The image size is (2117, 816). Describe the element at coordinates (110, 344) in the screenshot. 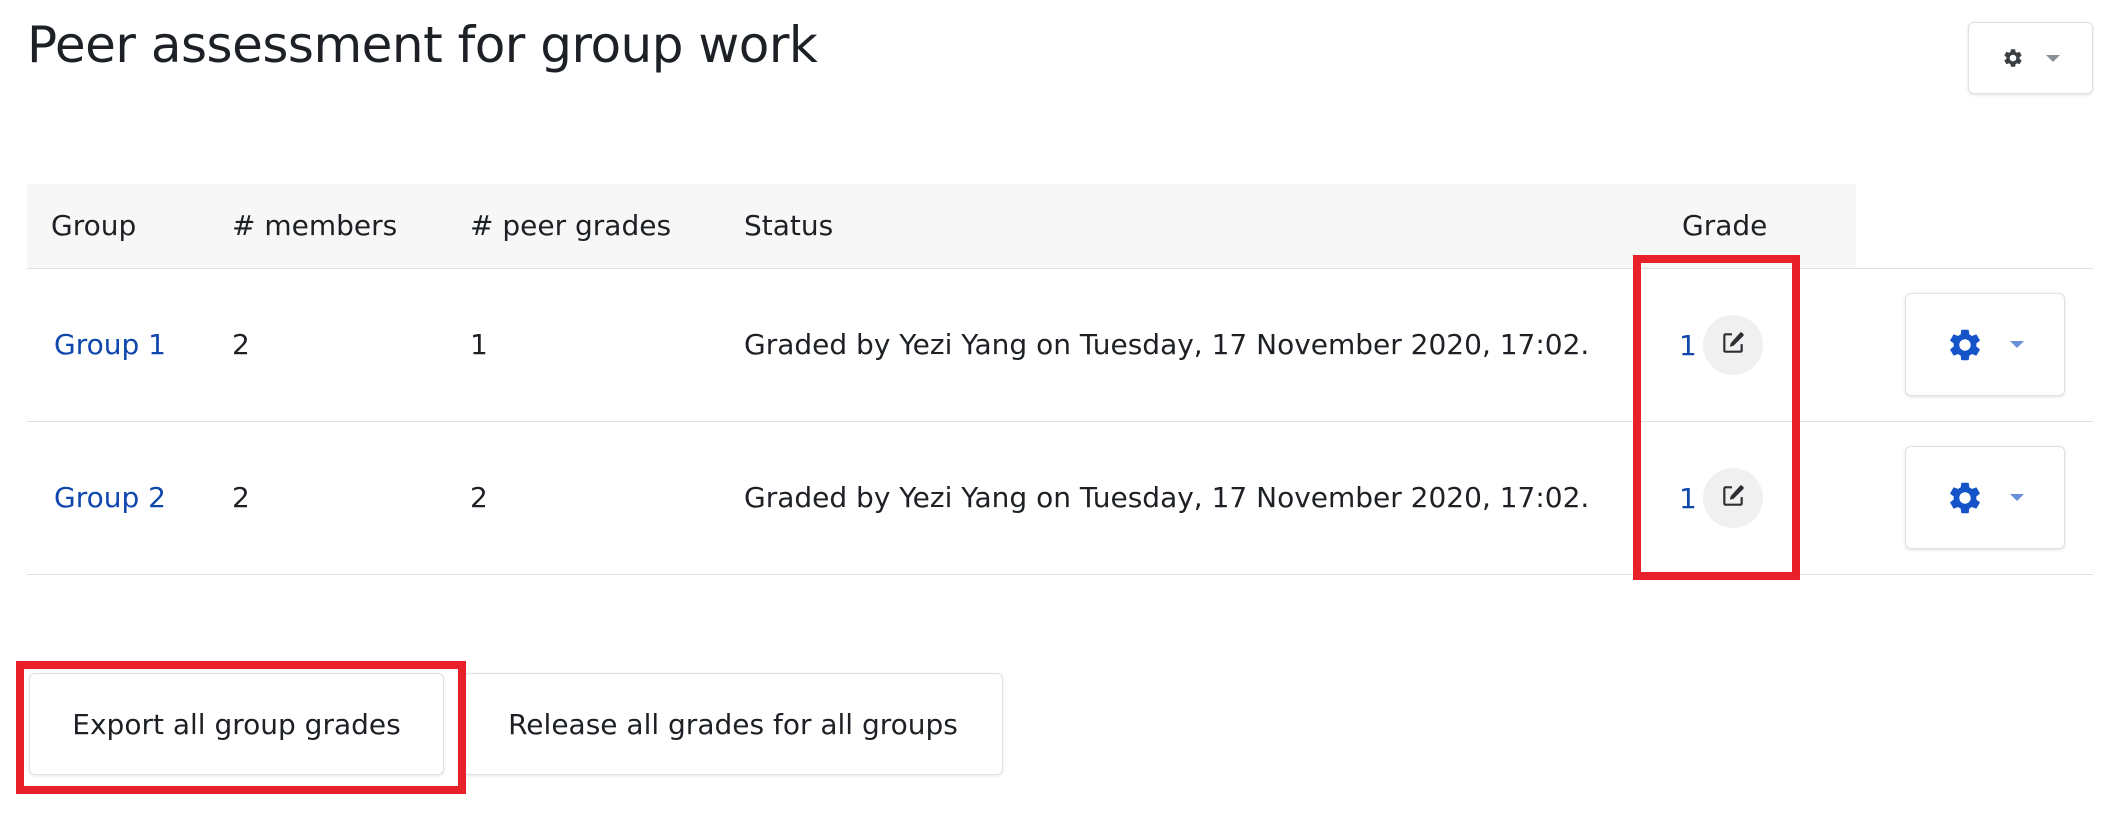

I see `group-link: Group 1` at that location.